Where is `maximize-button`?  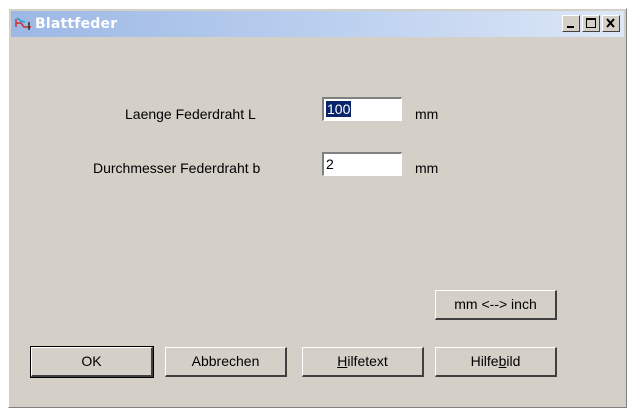
maximize-button is located at coordinates (591, 23).